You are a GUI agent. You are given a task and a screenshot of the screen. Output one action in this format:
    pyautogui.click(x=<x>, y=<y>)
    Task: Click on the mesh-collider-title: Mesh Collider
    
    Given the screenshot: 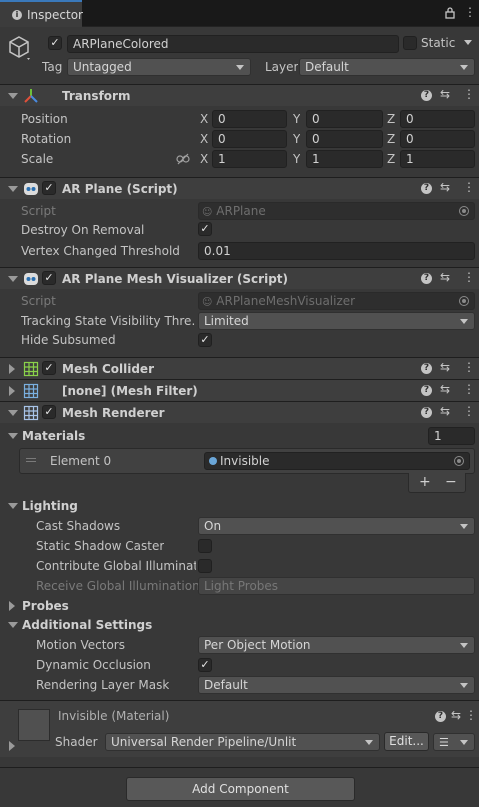 What is the action you would take?
    pyautogui.click(x=108, y=369)
    